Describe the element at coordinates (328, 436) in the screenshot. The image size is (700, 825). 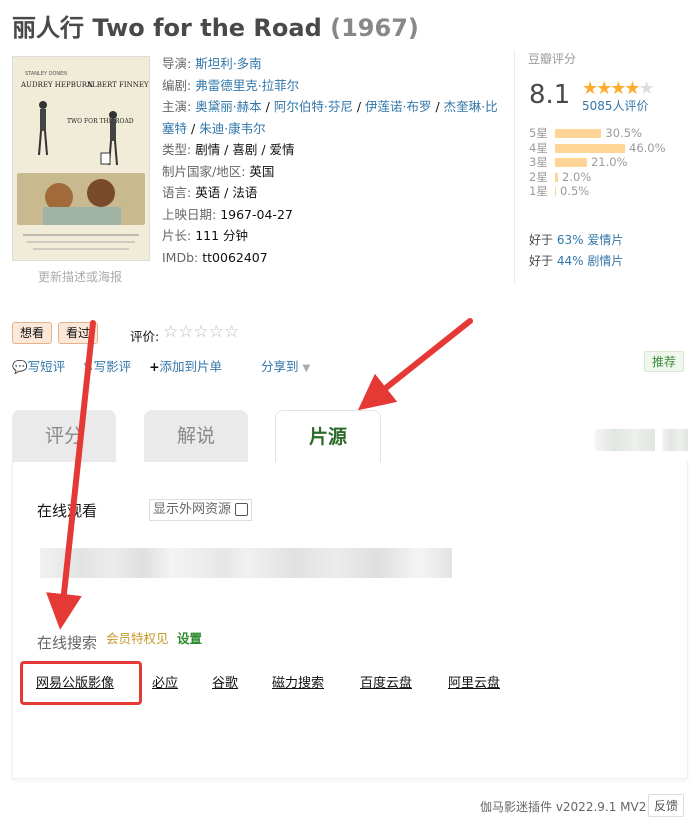
I see `tab-sources: 片源` at that location.